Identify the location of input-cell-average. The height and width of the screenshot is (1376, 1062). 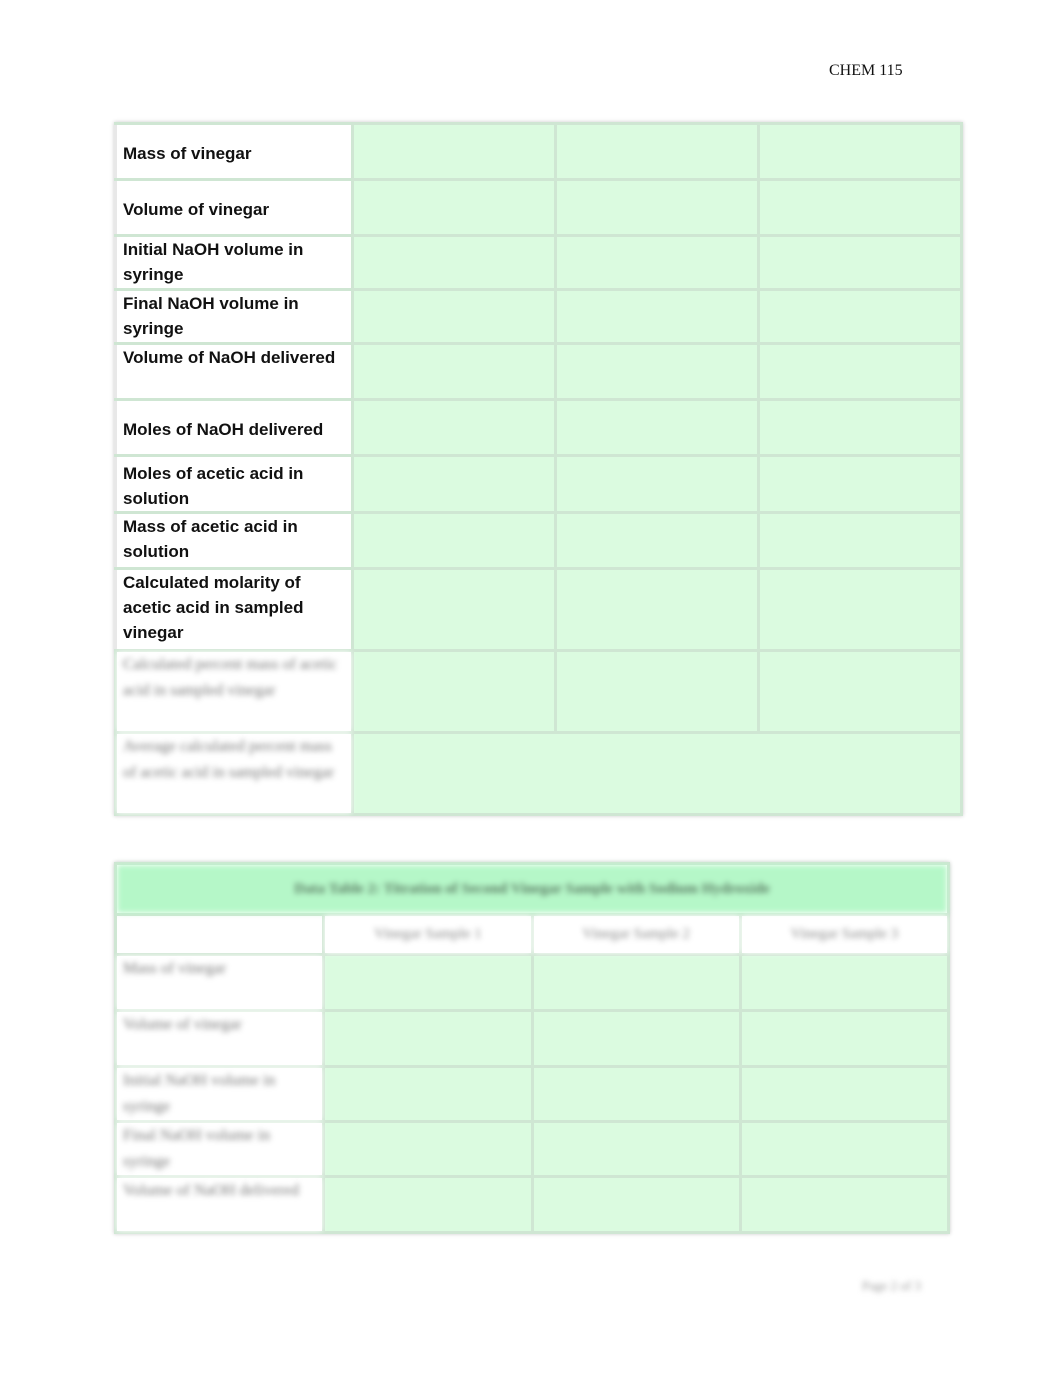
(657, 773).